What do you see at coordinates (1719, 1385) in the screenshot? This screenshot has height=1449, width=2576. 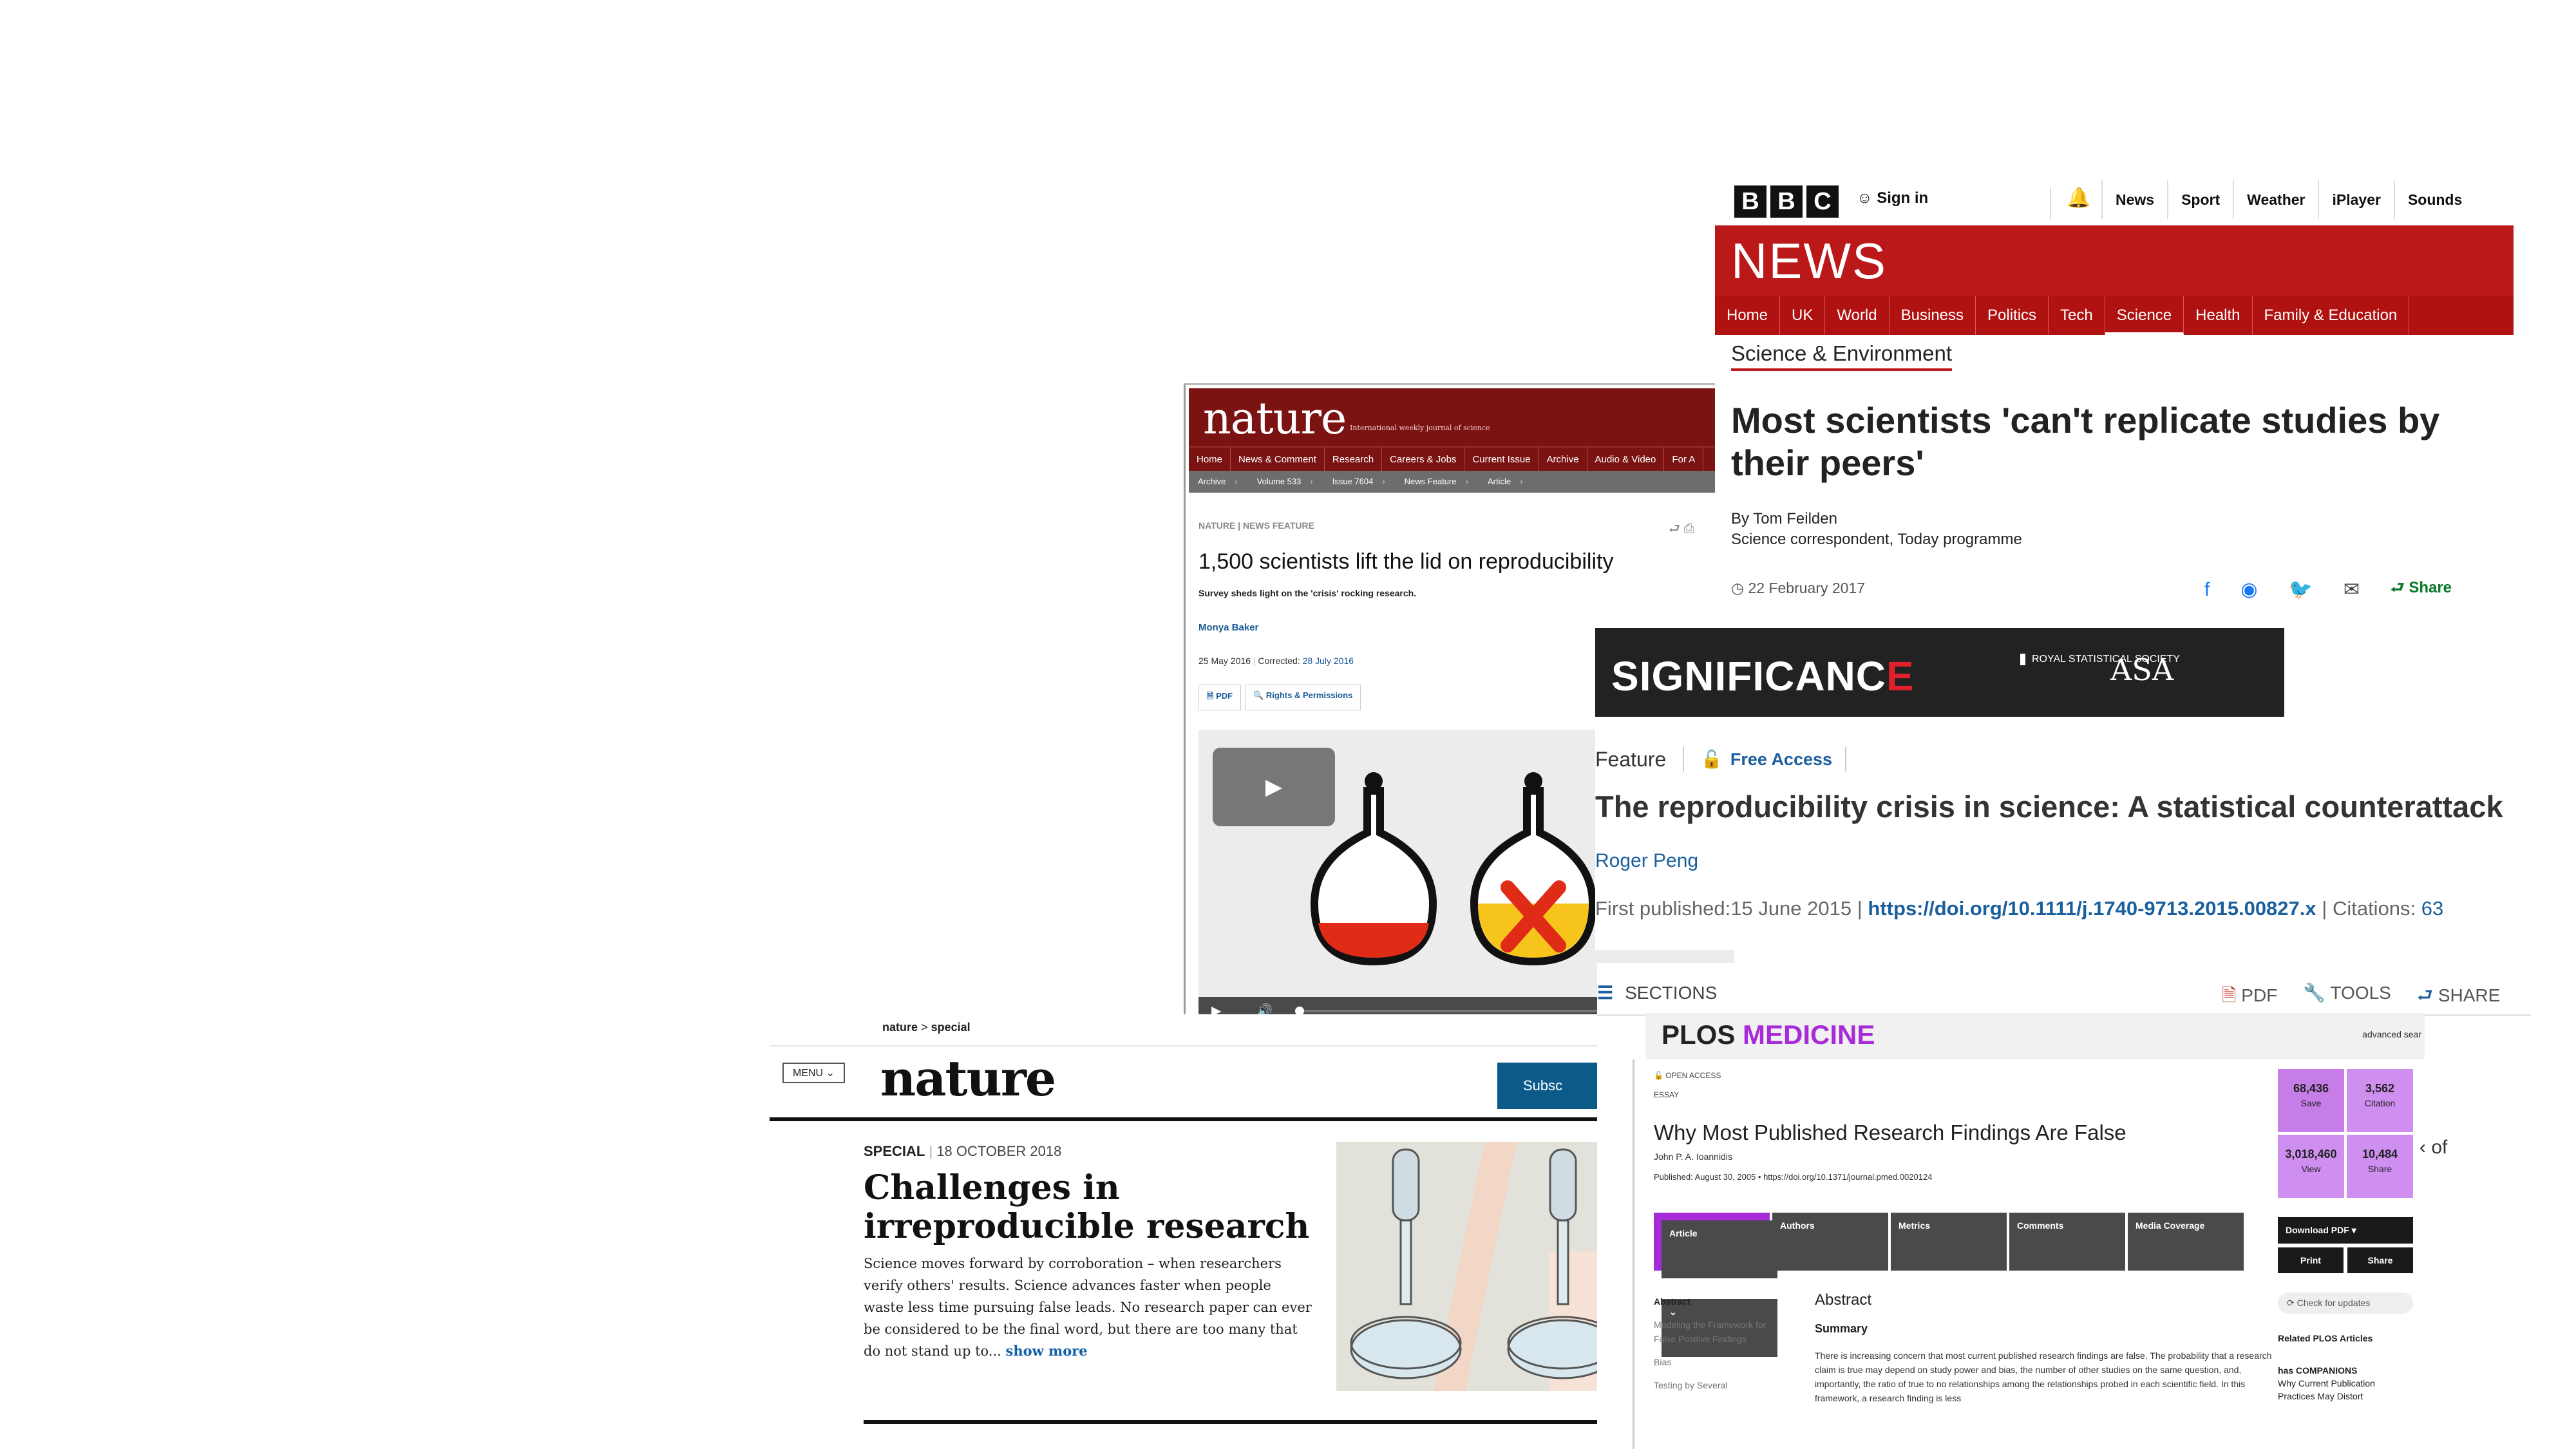 I see `outline-testing: Testing by Several` at bounding box center [1719, 1385].